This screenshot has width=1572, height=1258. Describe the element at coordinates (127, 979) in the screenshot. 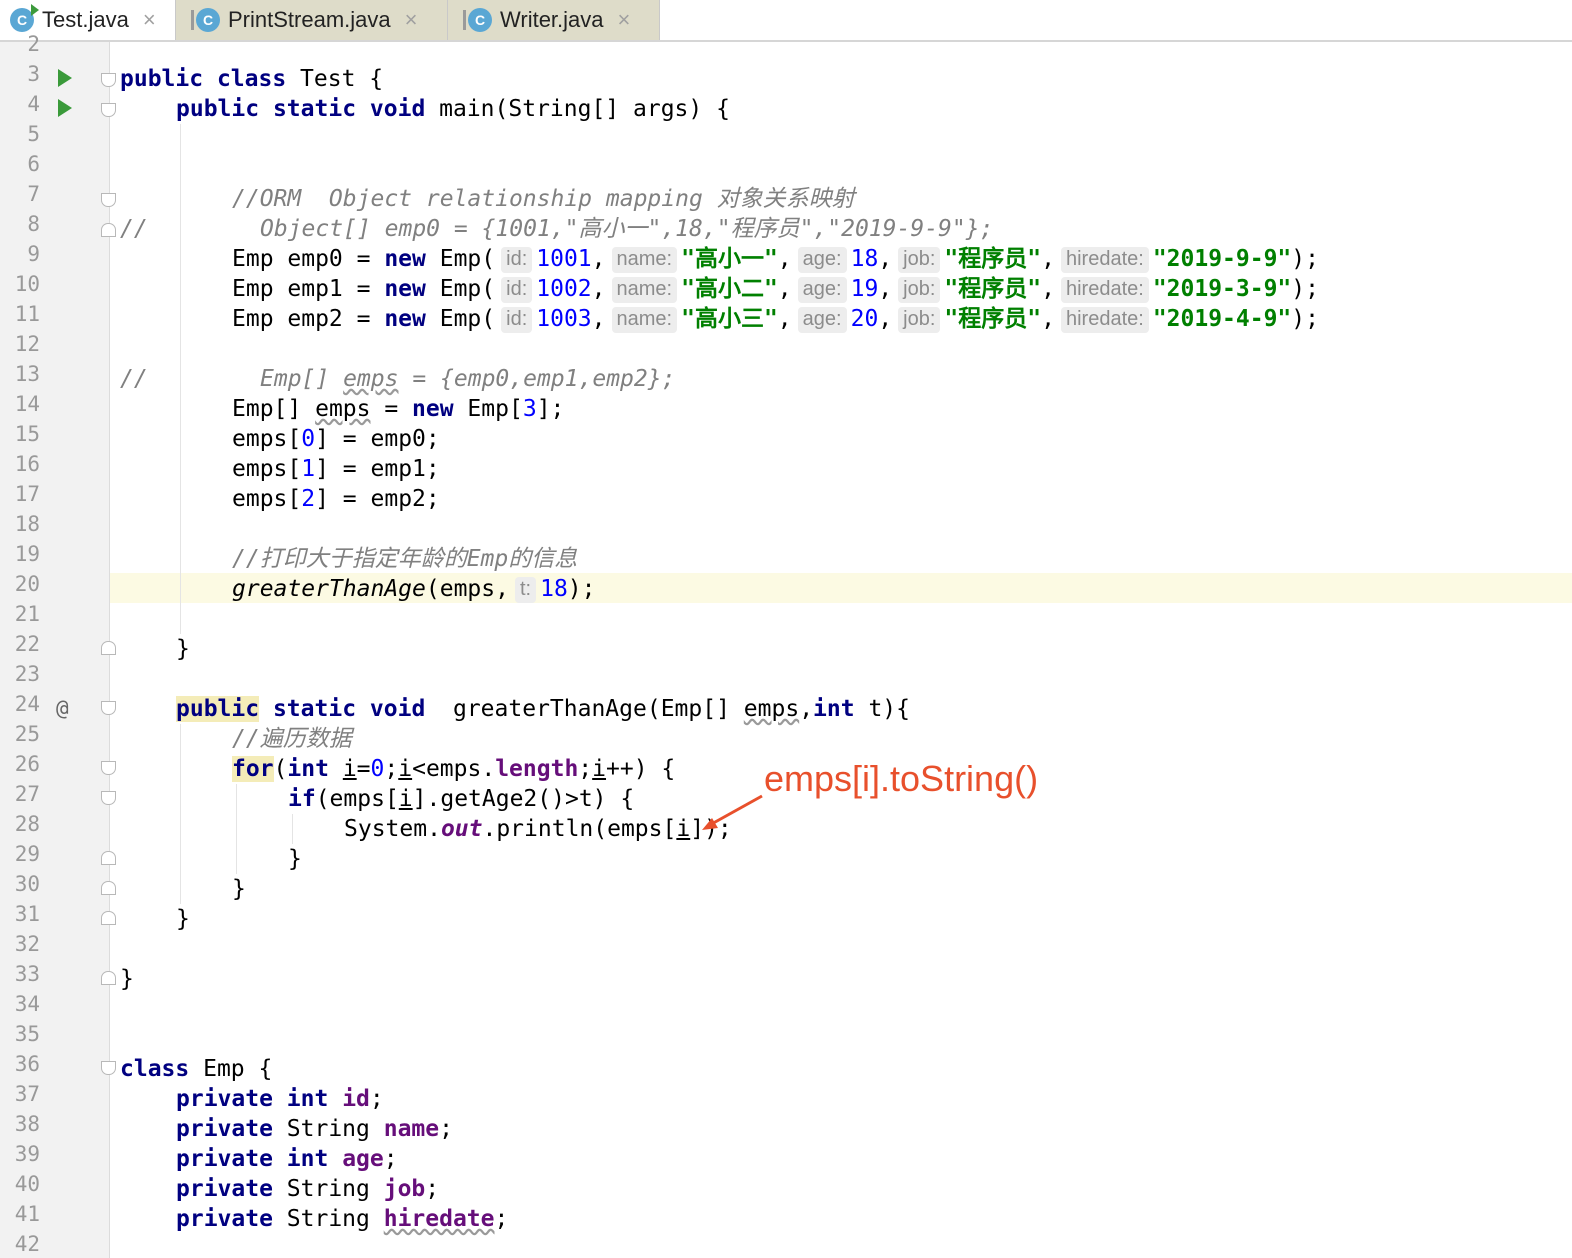

I see `code-line-33: }` at that location.